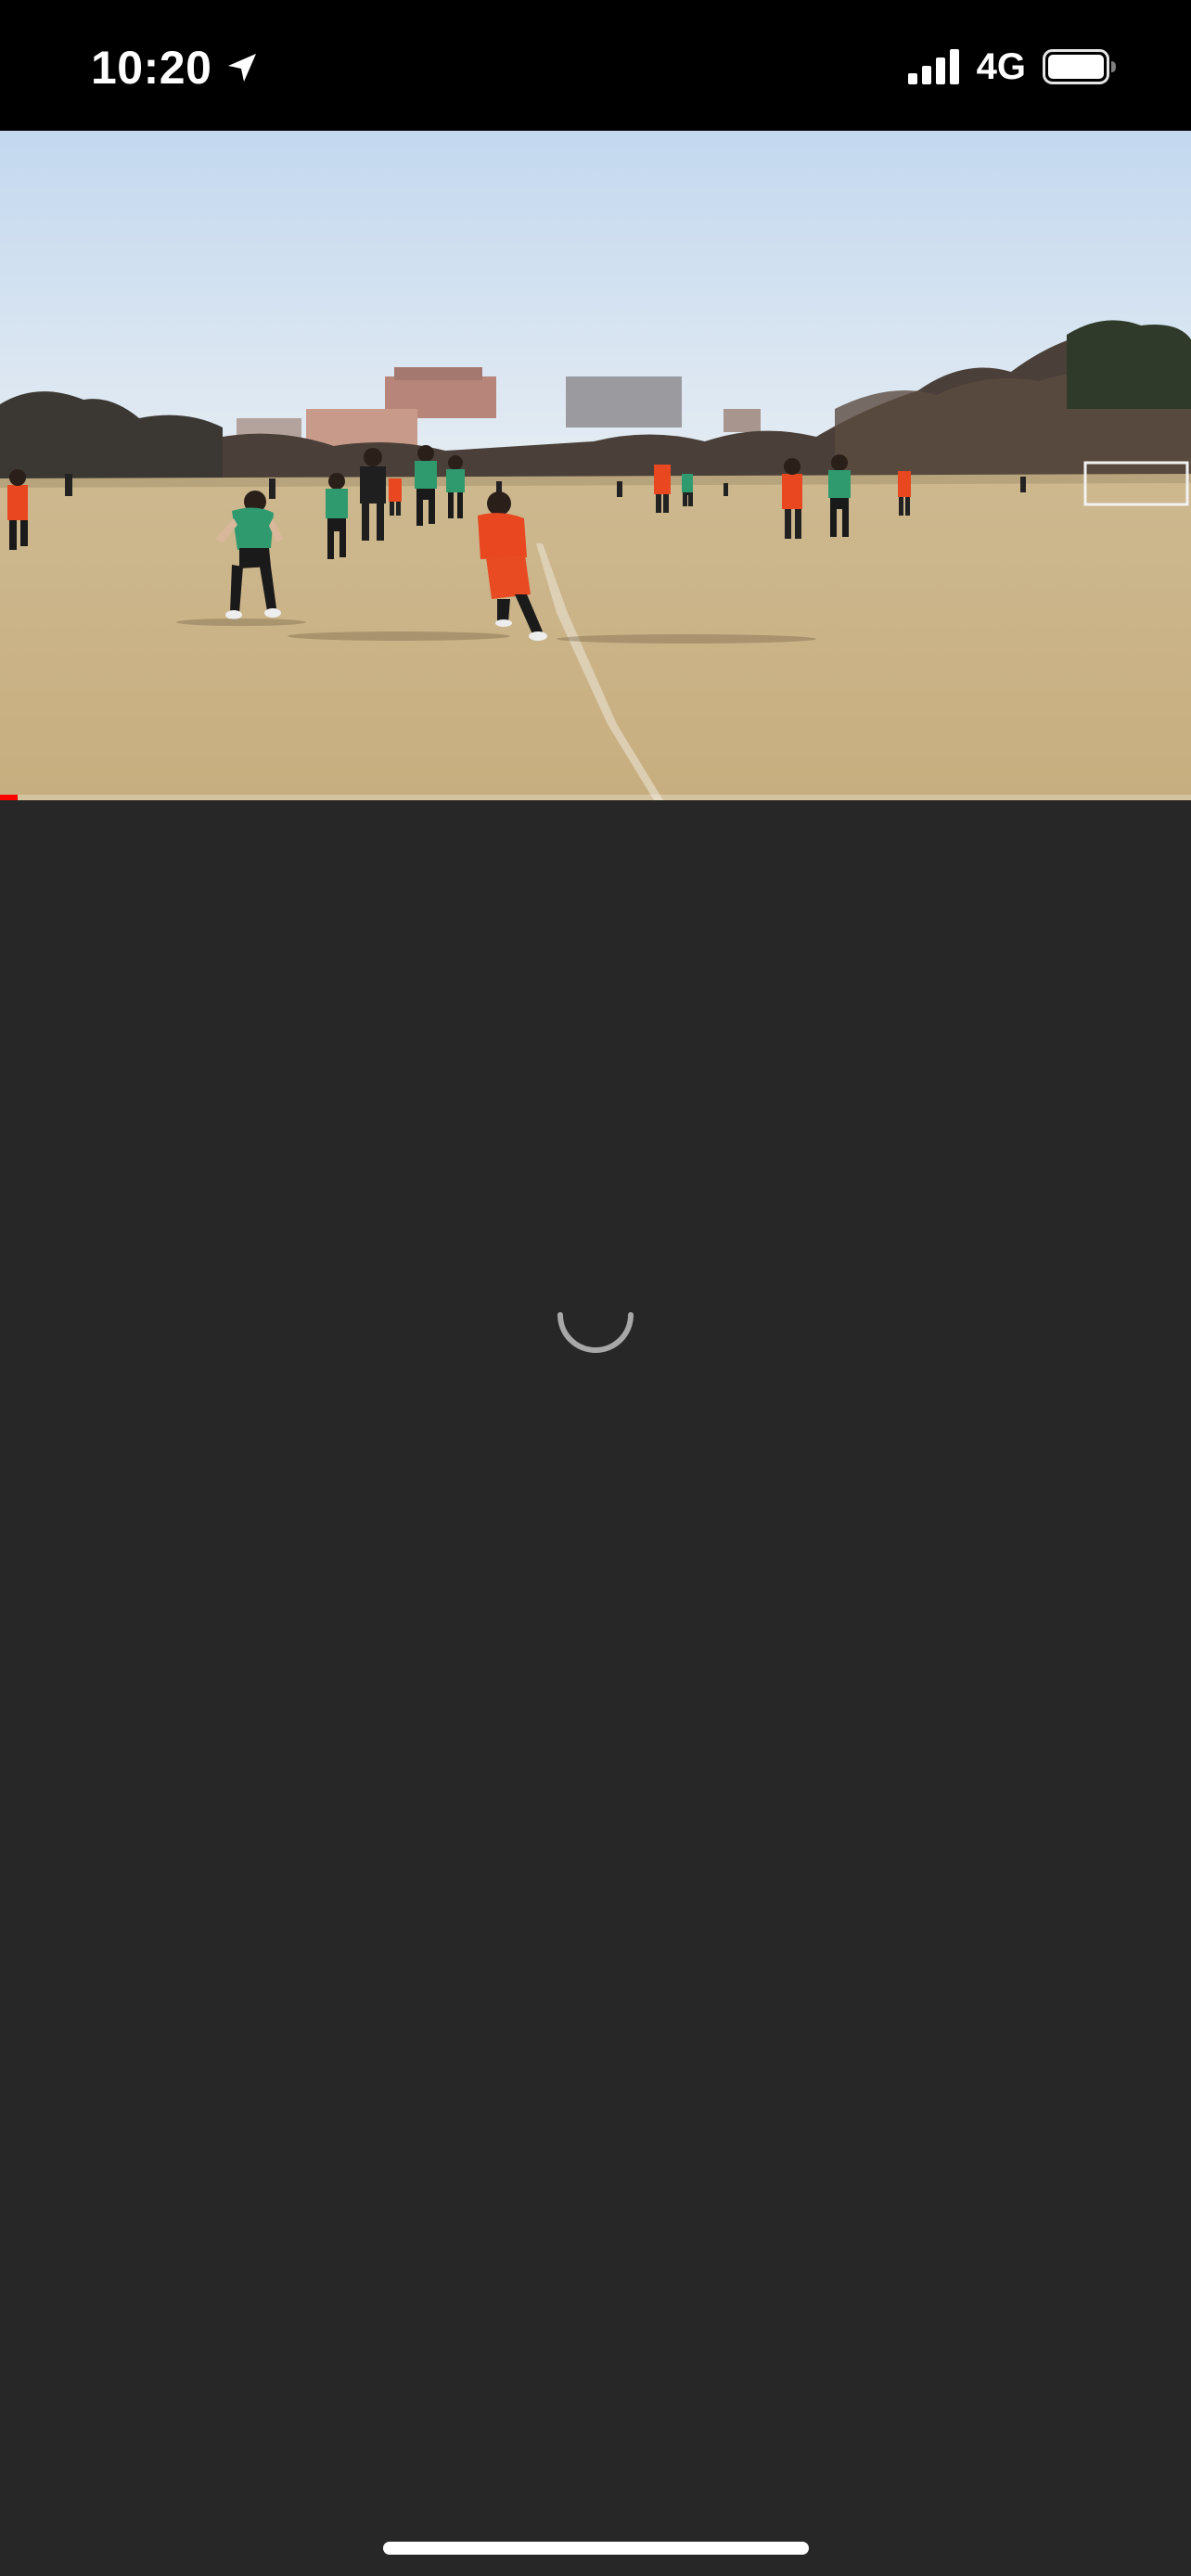 The height and width of the screenshot is (2576, 1191). What do you see at coordinates (595, 1315) in the screenshot?
I see `loading-spinner-icon` at bounding box center [595, 1315].